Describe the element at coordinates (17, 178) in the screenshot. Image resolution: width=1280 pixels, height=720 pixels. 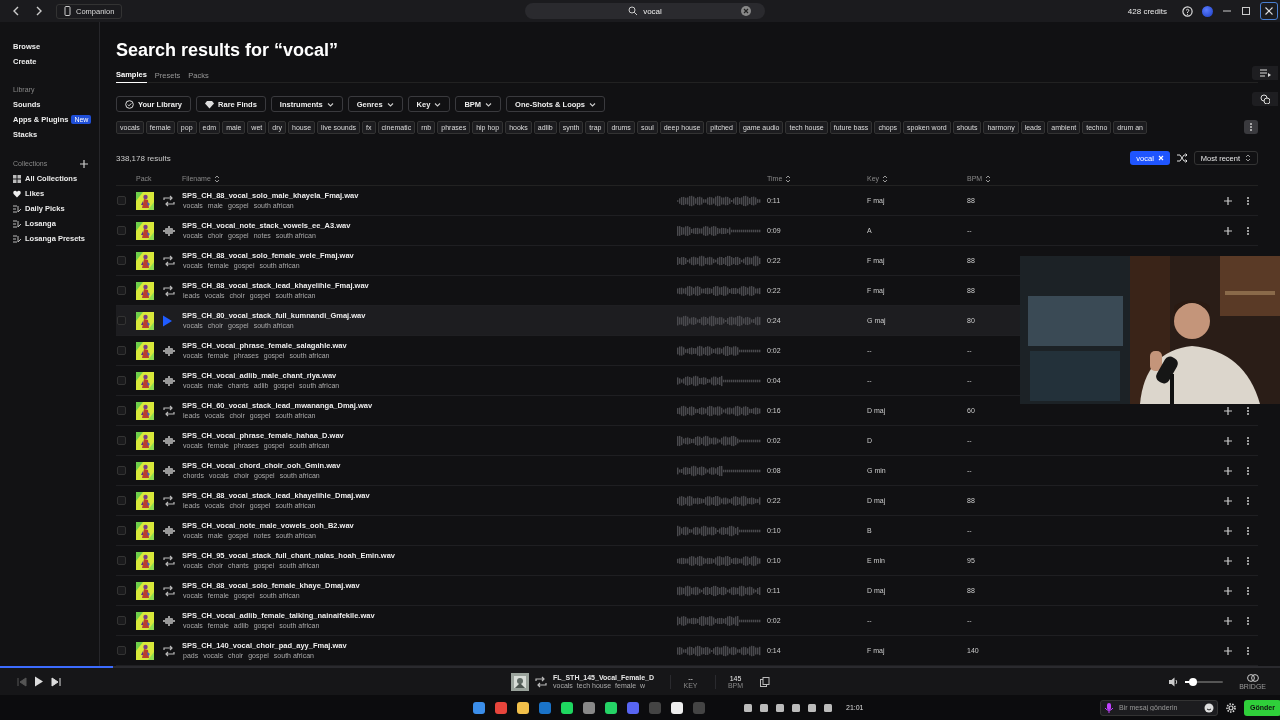
I see `grid-icon` at that location.